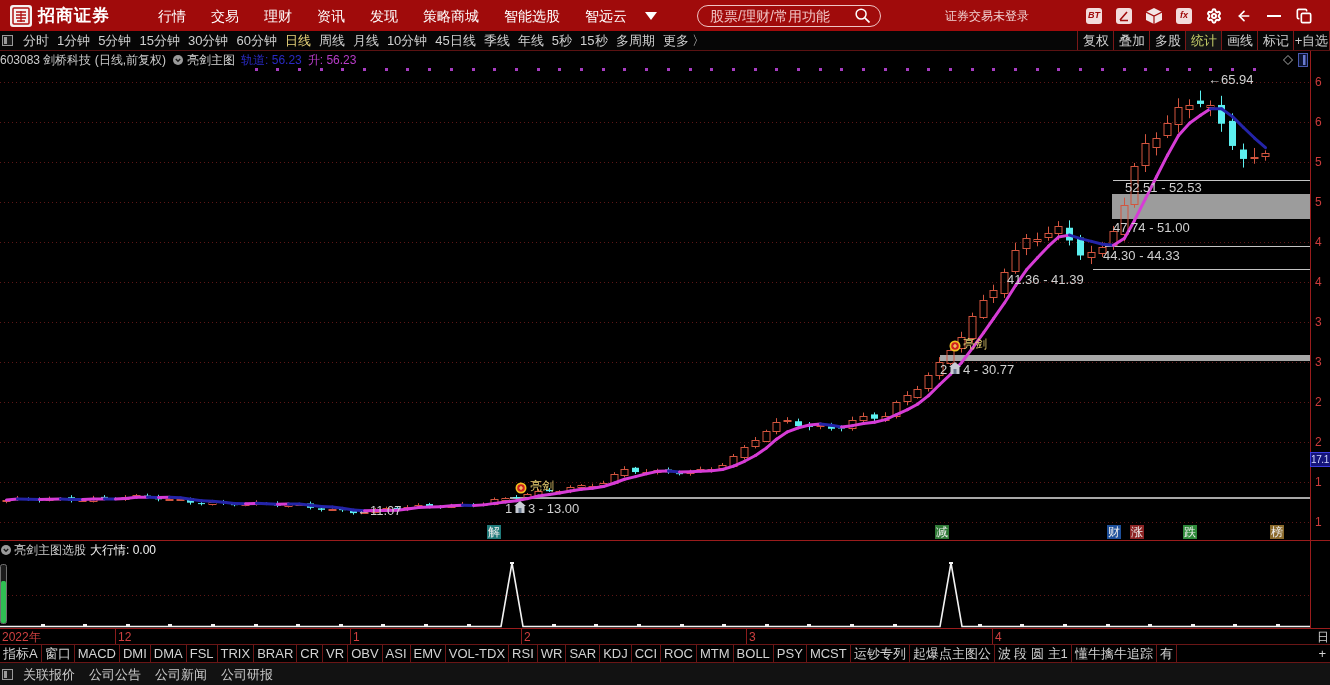 Image resolution: width=1330 pixels, height=685 pixels. Describe the element at coordinates (880, 653) in the screenshot. I see `indicator-tab: 运钞专列` at that location.